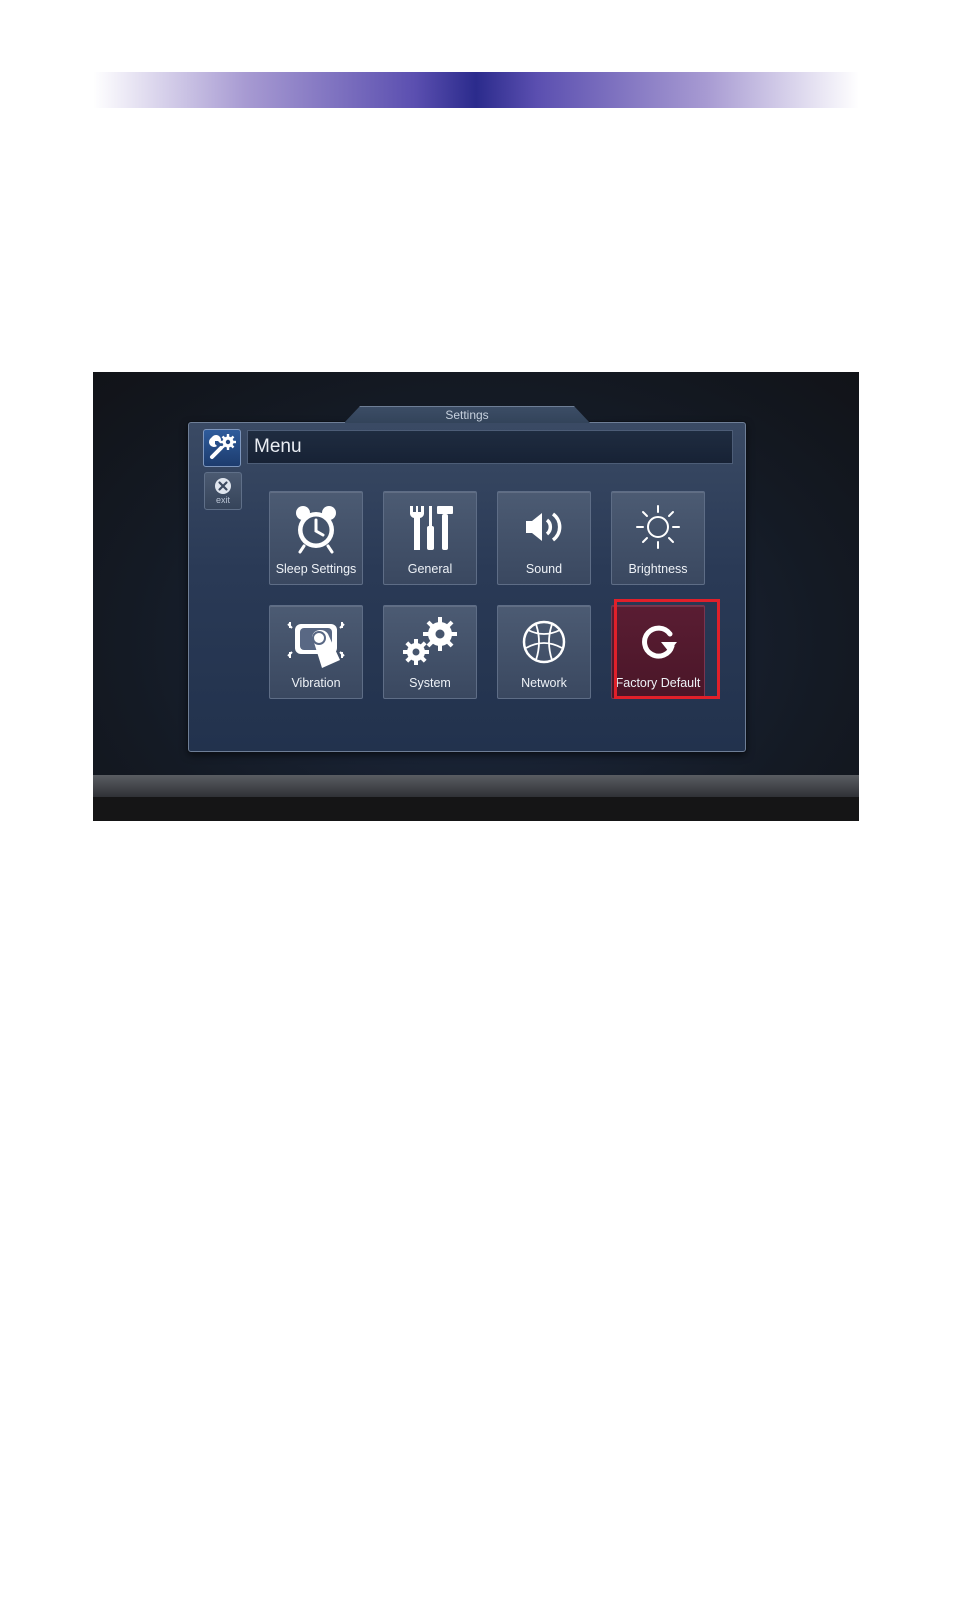  I want to click on tile-label: Brightness, so click(658, 569).